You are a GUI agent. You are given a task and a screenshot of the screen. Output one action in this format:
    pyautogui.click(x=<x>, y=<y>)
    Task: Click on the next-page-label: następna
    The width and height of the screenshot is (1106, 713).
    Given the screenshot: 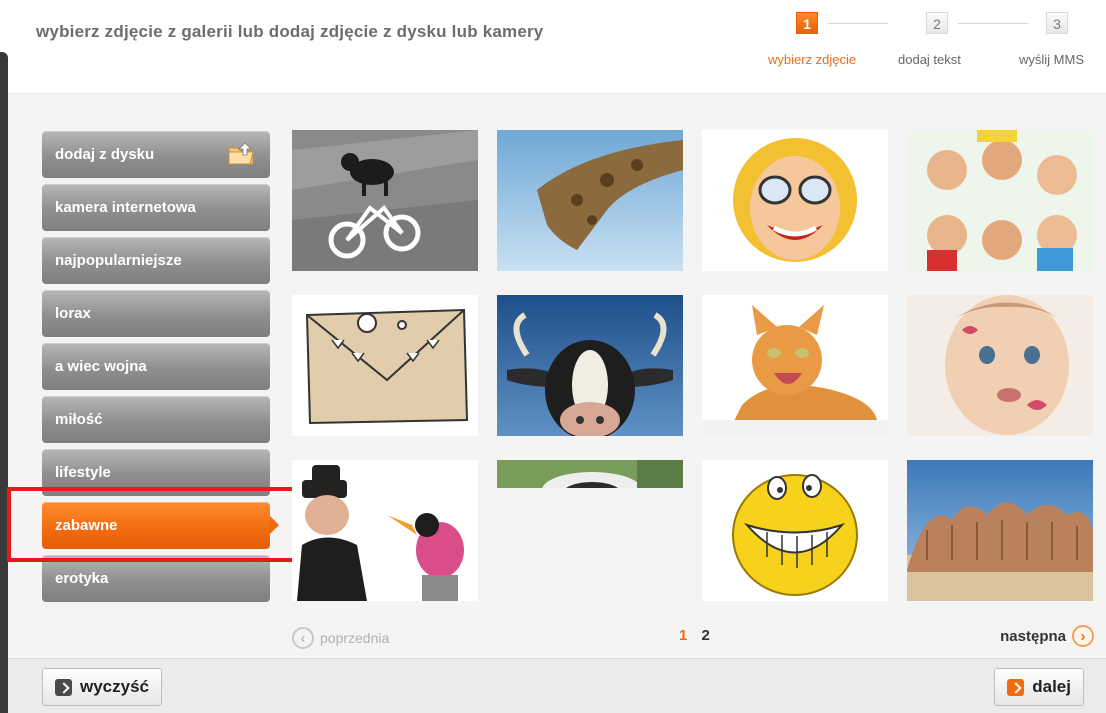 What is the action you would take?
    pyautogui.click(x=1033, y=636)
    